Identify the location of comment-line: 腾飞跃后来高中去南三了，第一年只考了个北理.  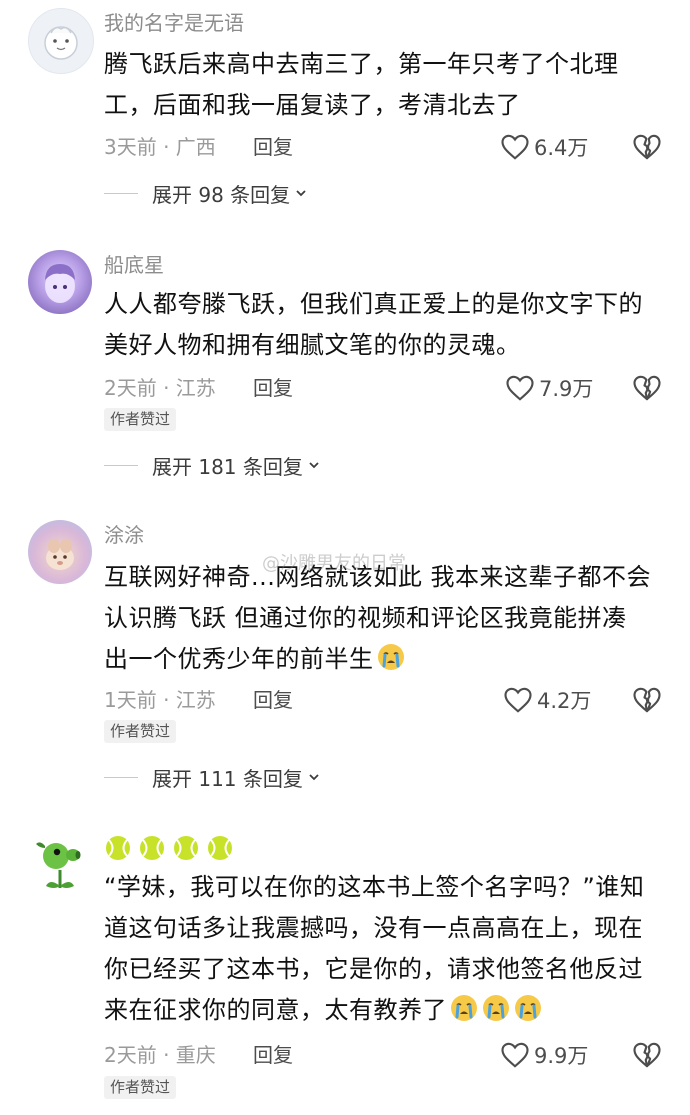
(361, 64).